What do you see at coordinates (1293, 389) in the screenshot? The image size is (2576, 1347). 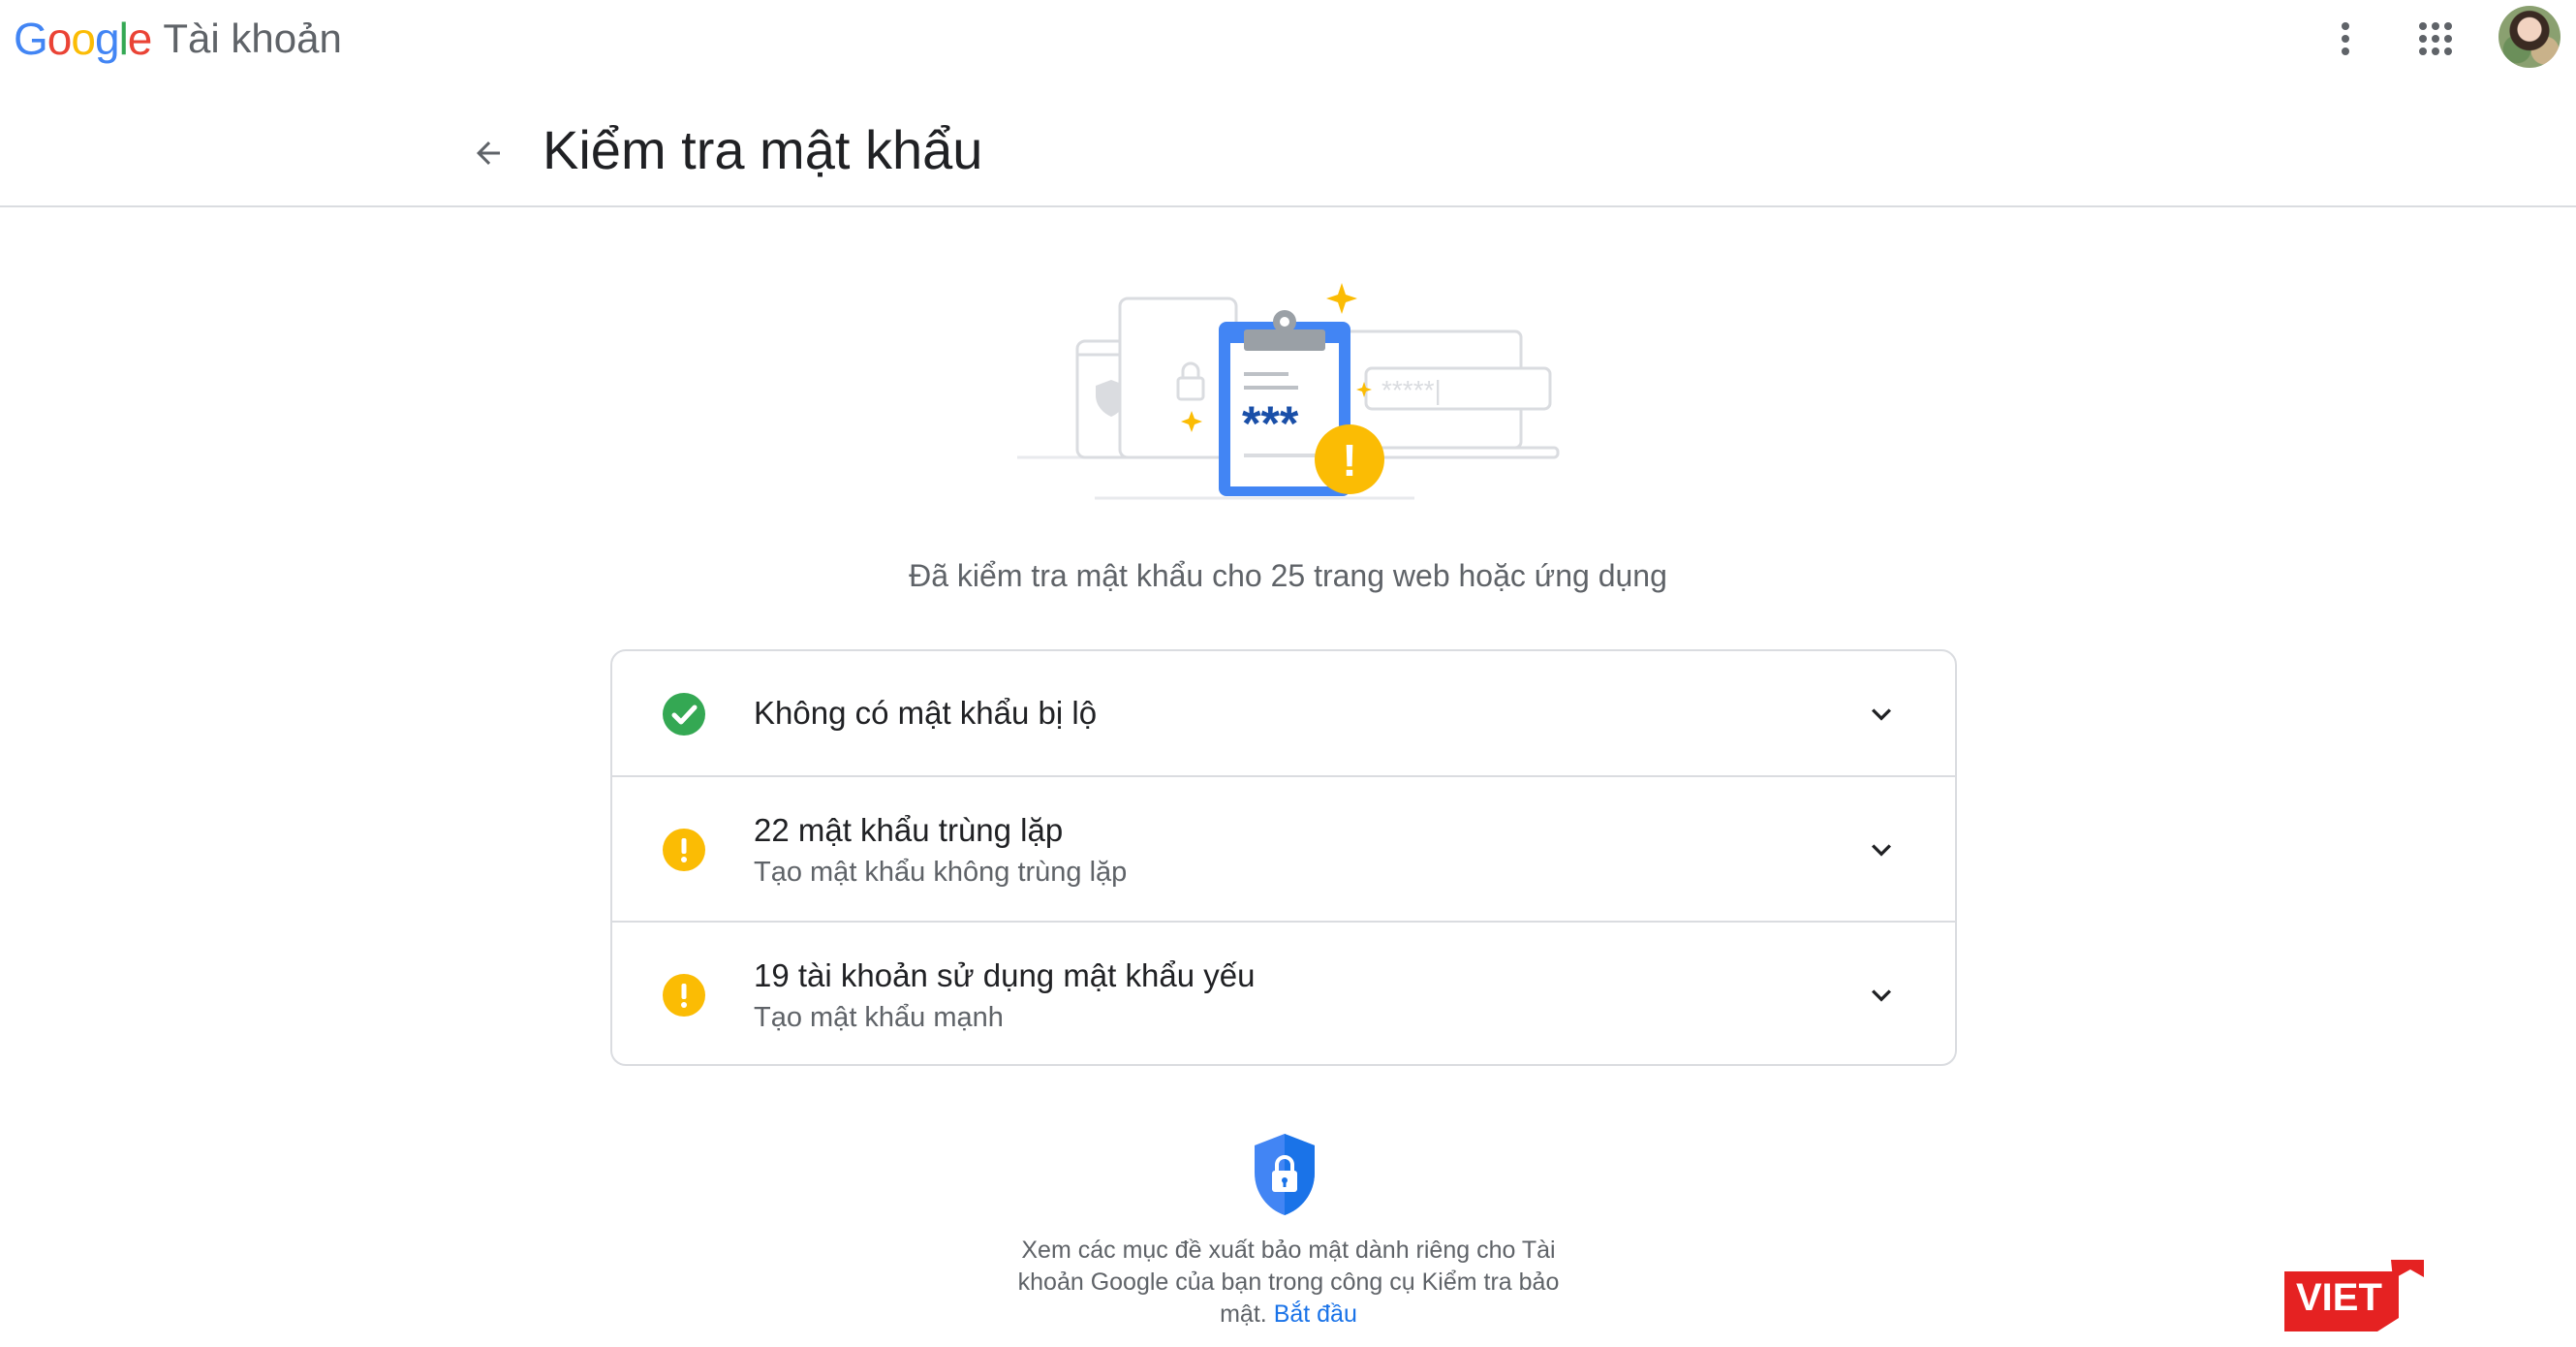 I see `password-checkup-illustration: *****| *** !` at bounding box center [1293, 389].